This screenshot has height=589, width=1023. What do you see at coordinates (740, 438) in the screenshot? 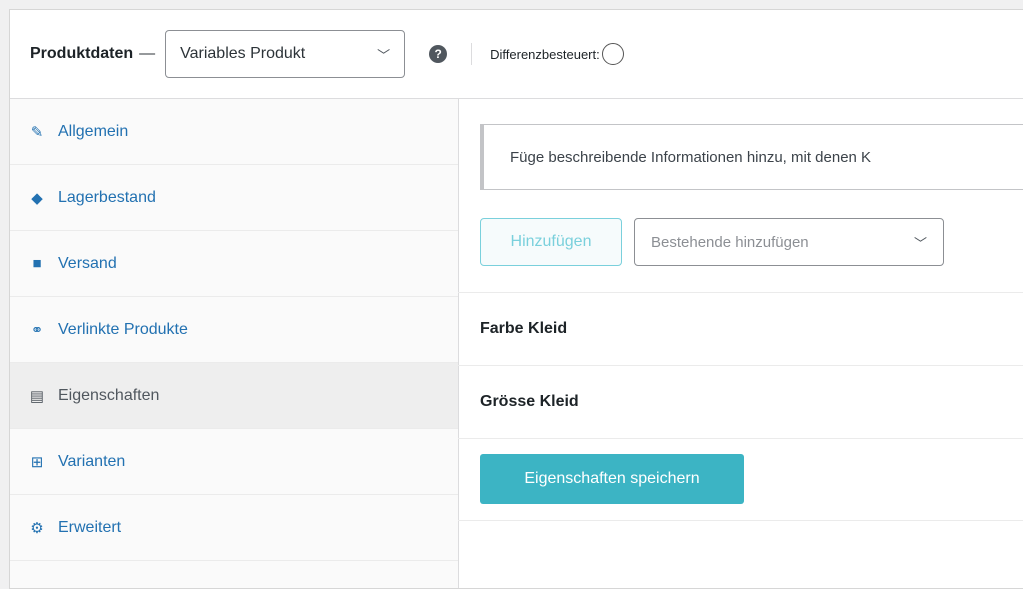
I see `row-divider` at bounding box center [740, 438].